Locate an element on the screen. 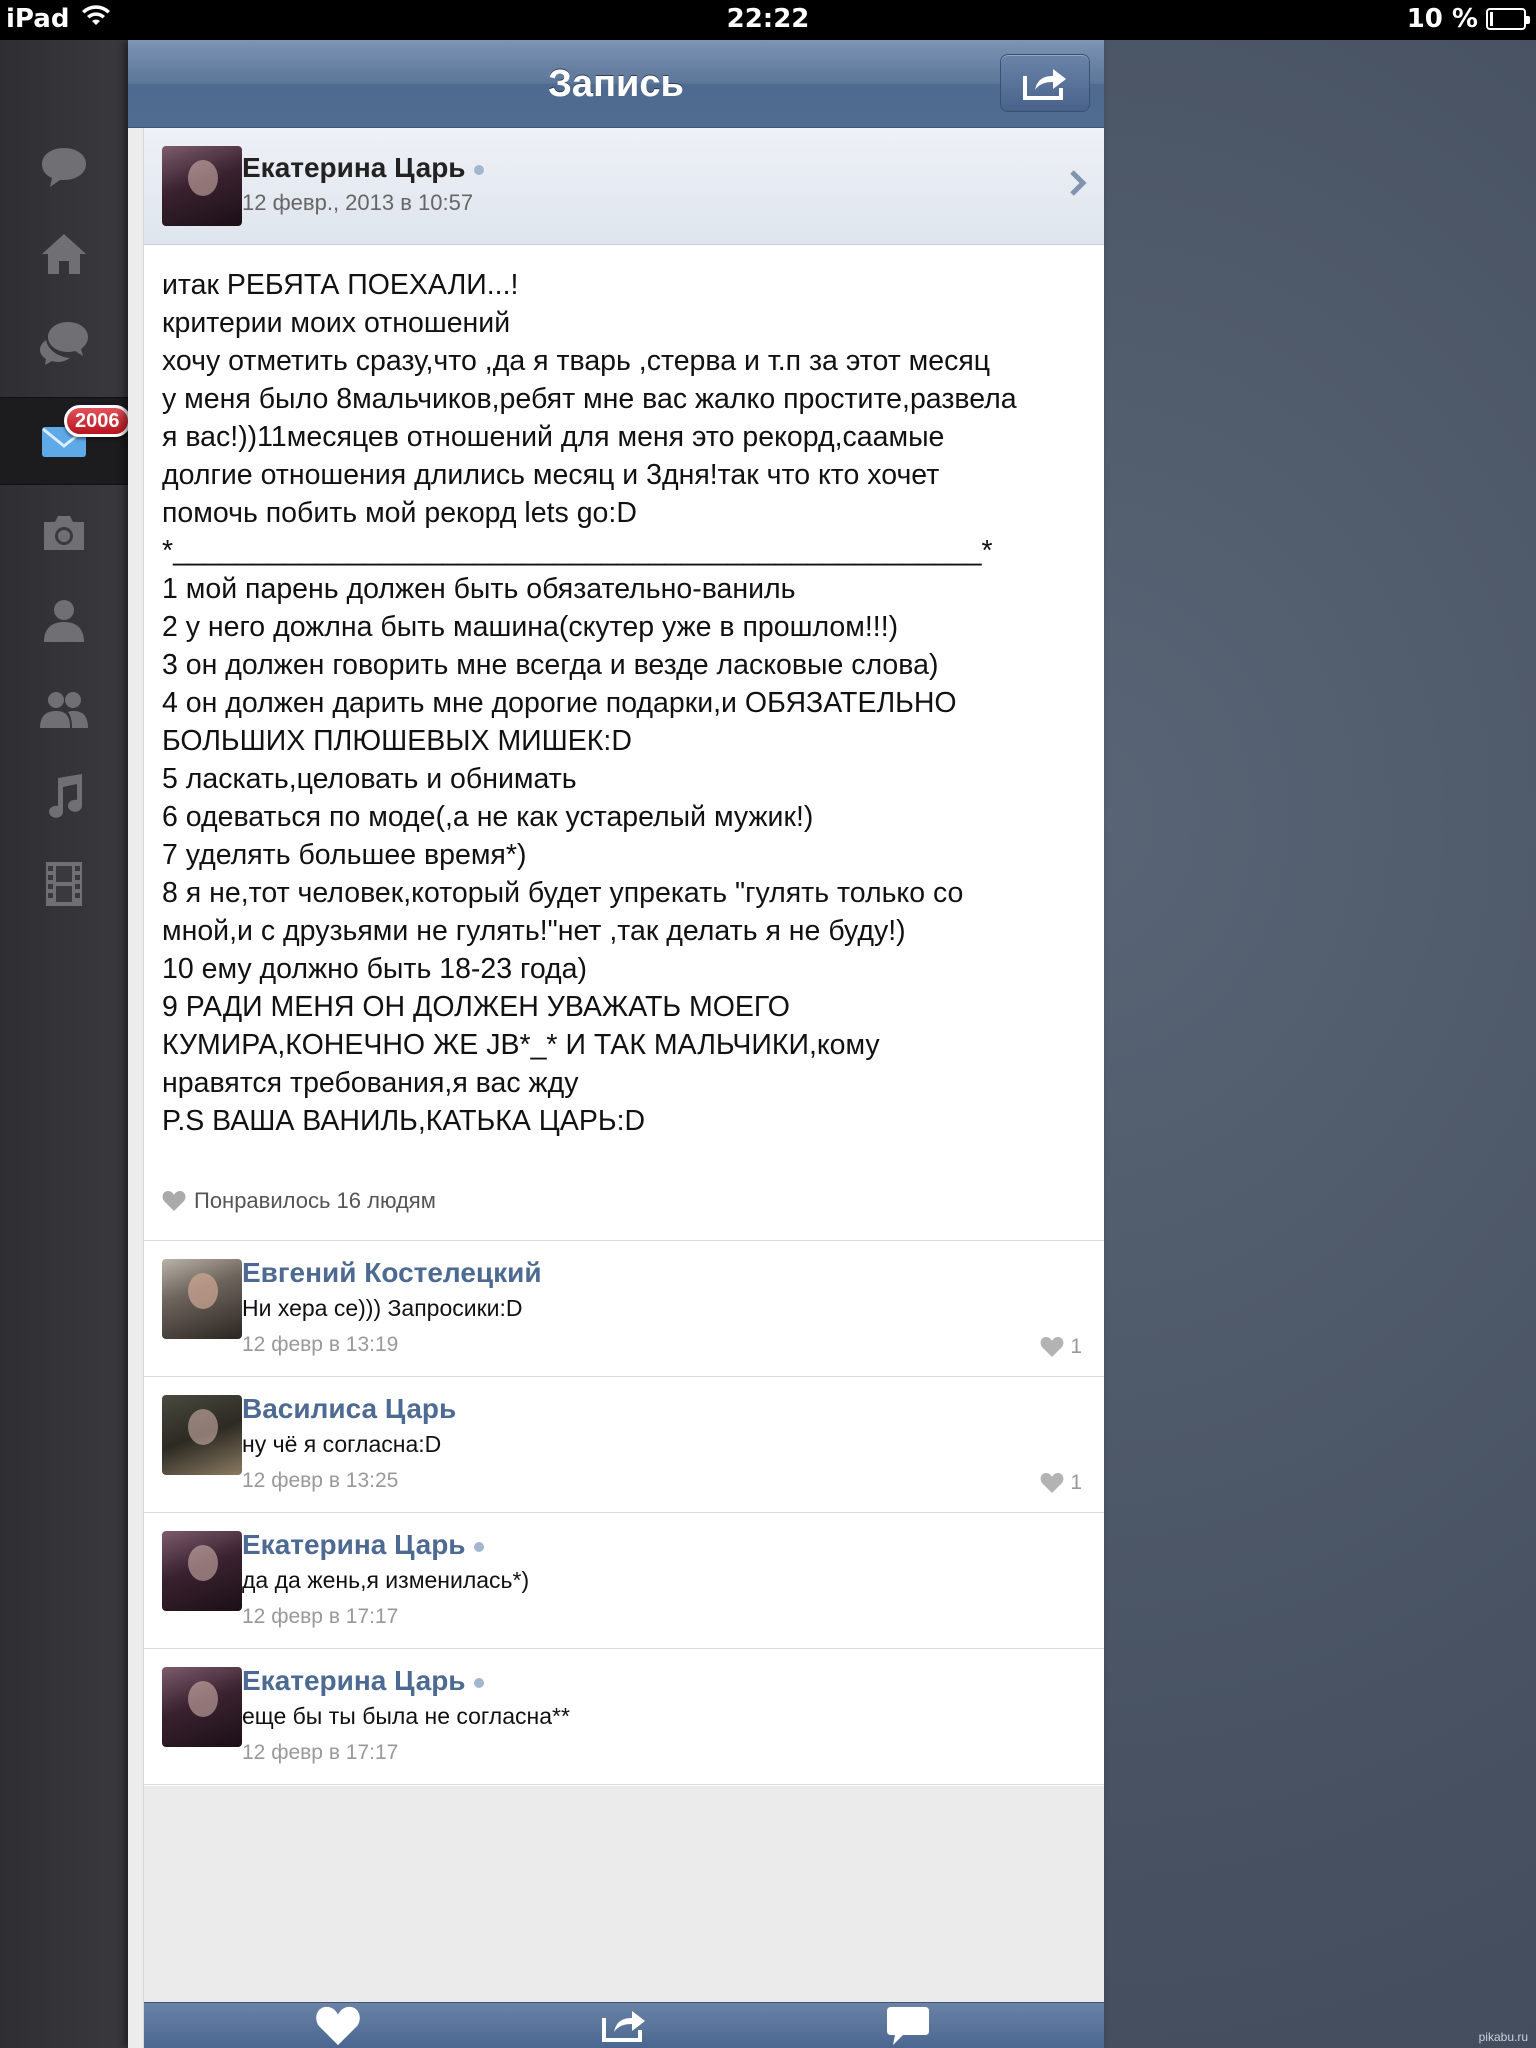  chat-bubbles-icon is located at coordinates (64, 343).